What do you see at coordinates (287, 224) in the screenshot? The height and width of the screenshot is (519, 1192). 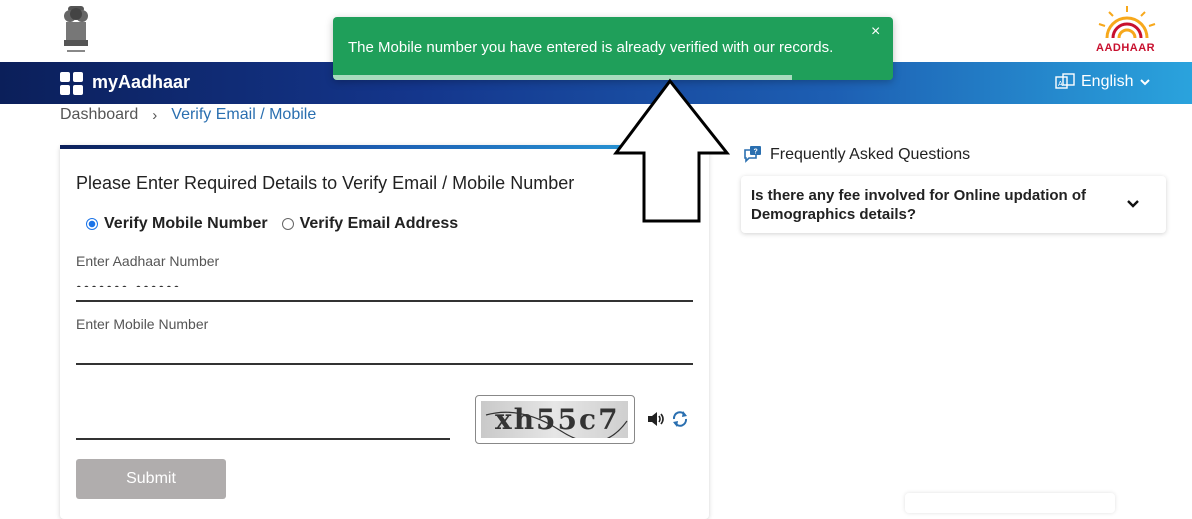 I see `radio-button-unchecked` at bounding box center [287, 224].